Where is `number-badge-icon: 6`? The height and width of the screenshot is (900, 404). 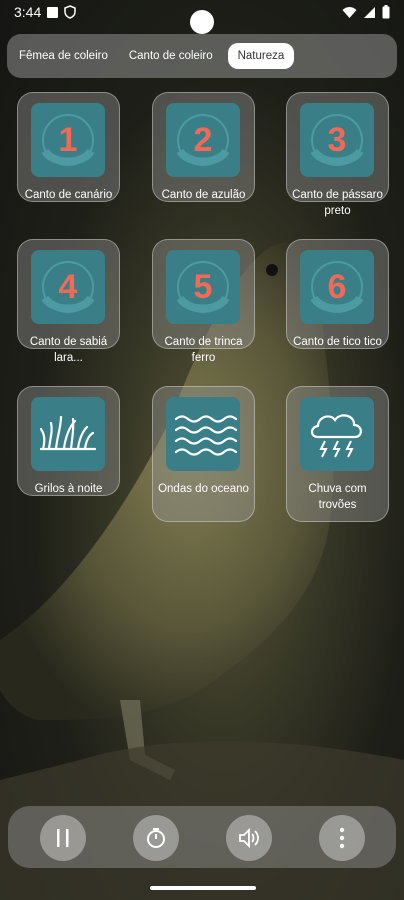
number-badge-icon: 6 is located at coordinates (337, 287).